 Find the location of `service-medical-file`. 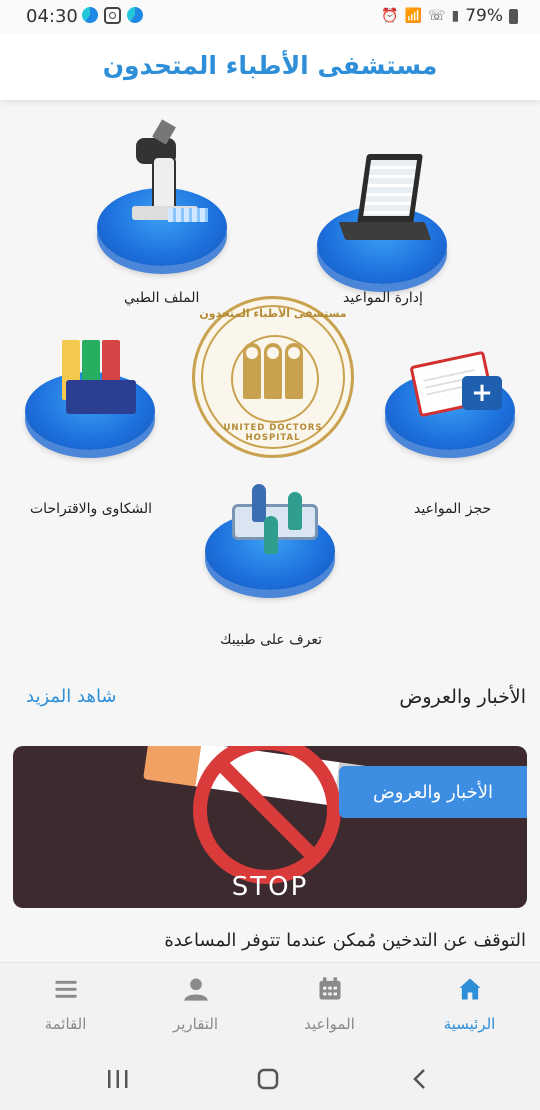

service-medical-file is located at coordinates (162, 191).